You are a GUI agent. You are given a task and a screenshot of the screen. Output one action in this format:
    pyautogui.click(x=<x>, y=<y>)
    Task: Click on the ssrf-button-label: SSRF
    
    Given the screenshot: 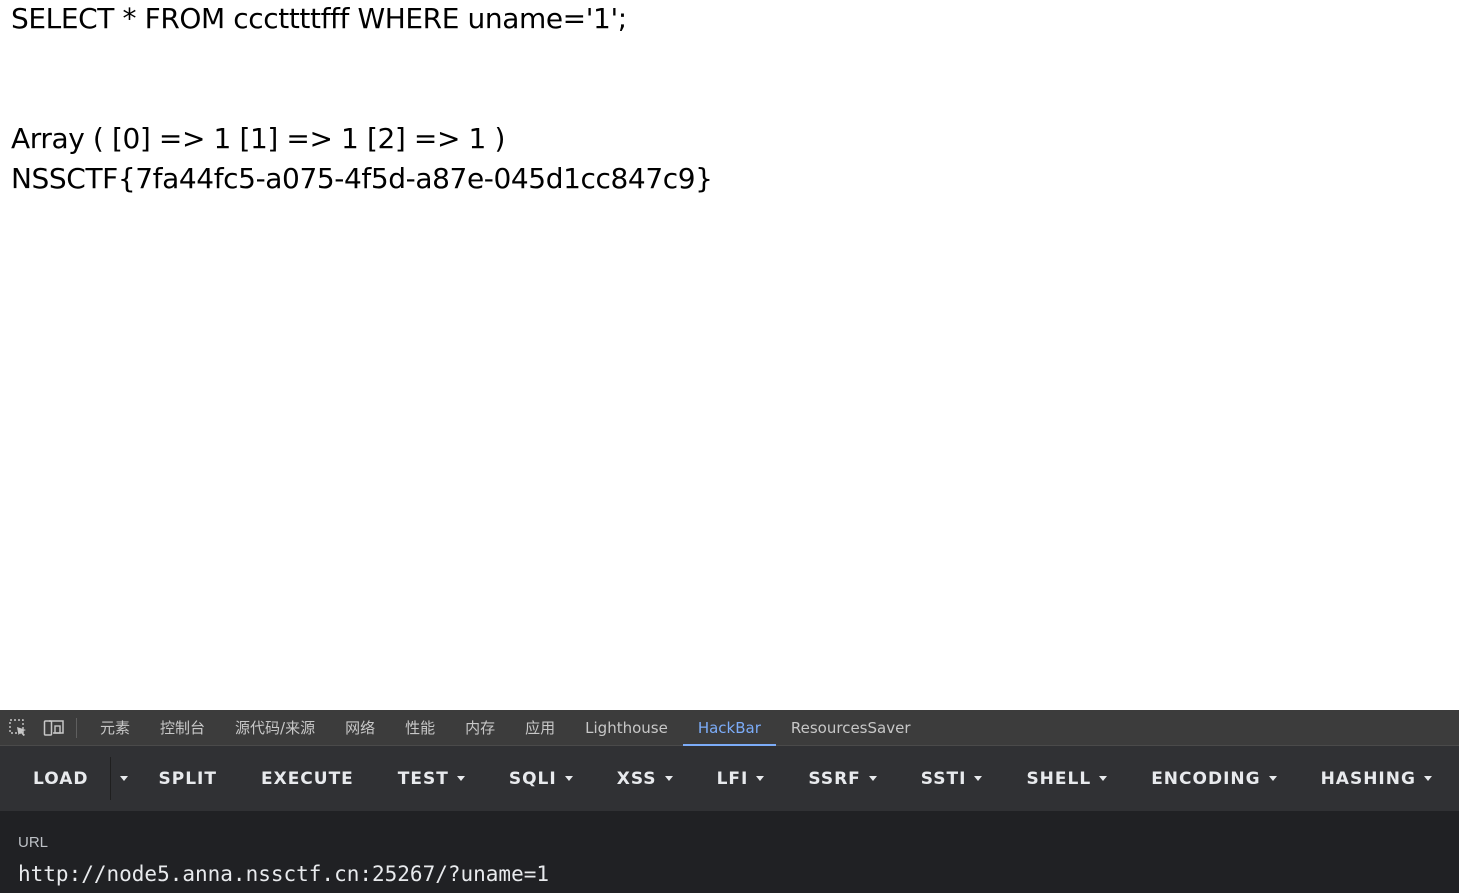 What is the action you would take?
    pyautogui.click(x=834, y=778)
    